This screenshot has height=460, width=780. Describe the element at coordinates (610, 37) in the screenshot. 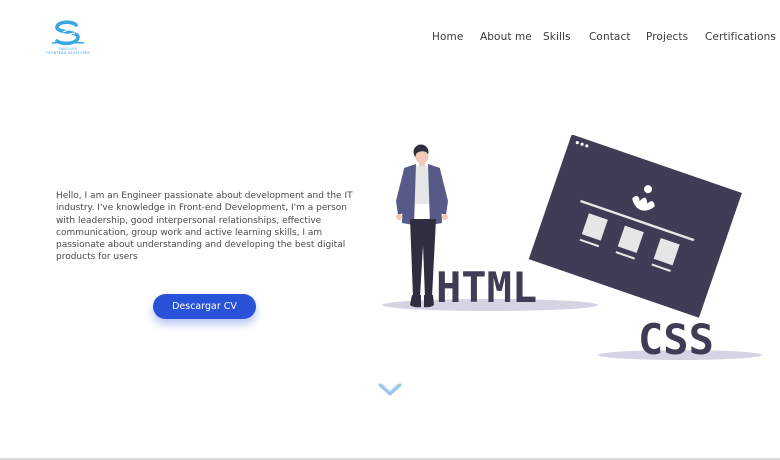

I see `nav-item-contact: Contact` at that location.